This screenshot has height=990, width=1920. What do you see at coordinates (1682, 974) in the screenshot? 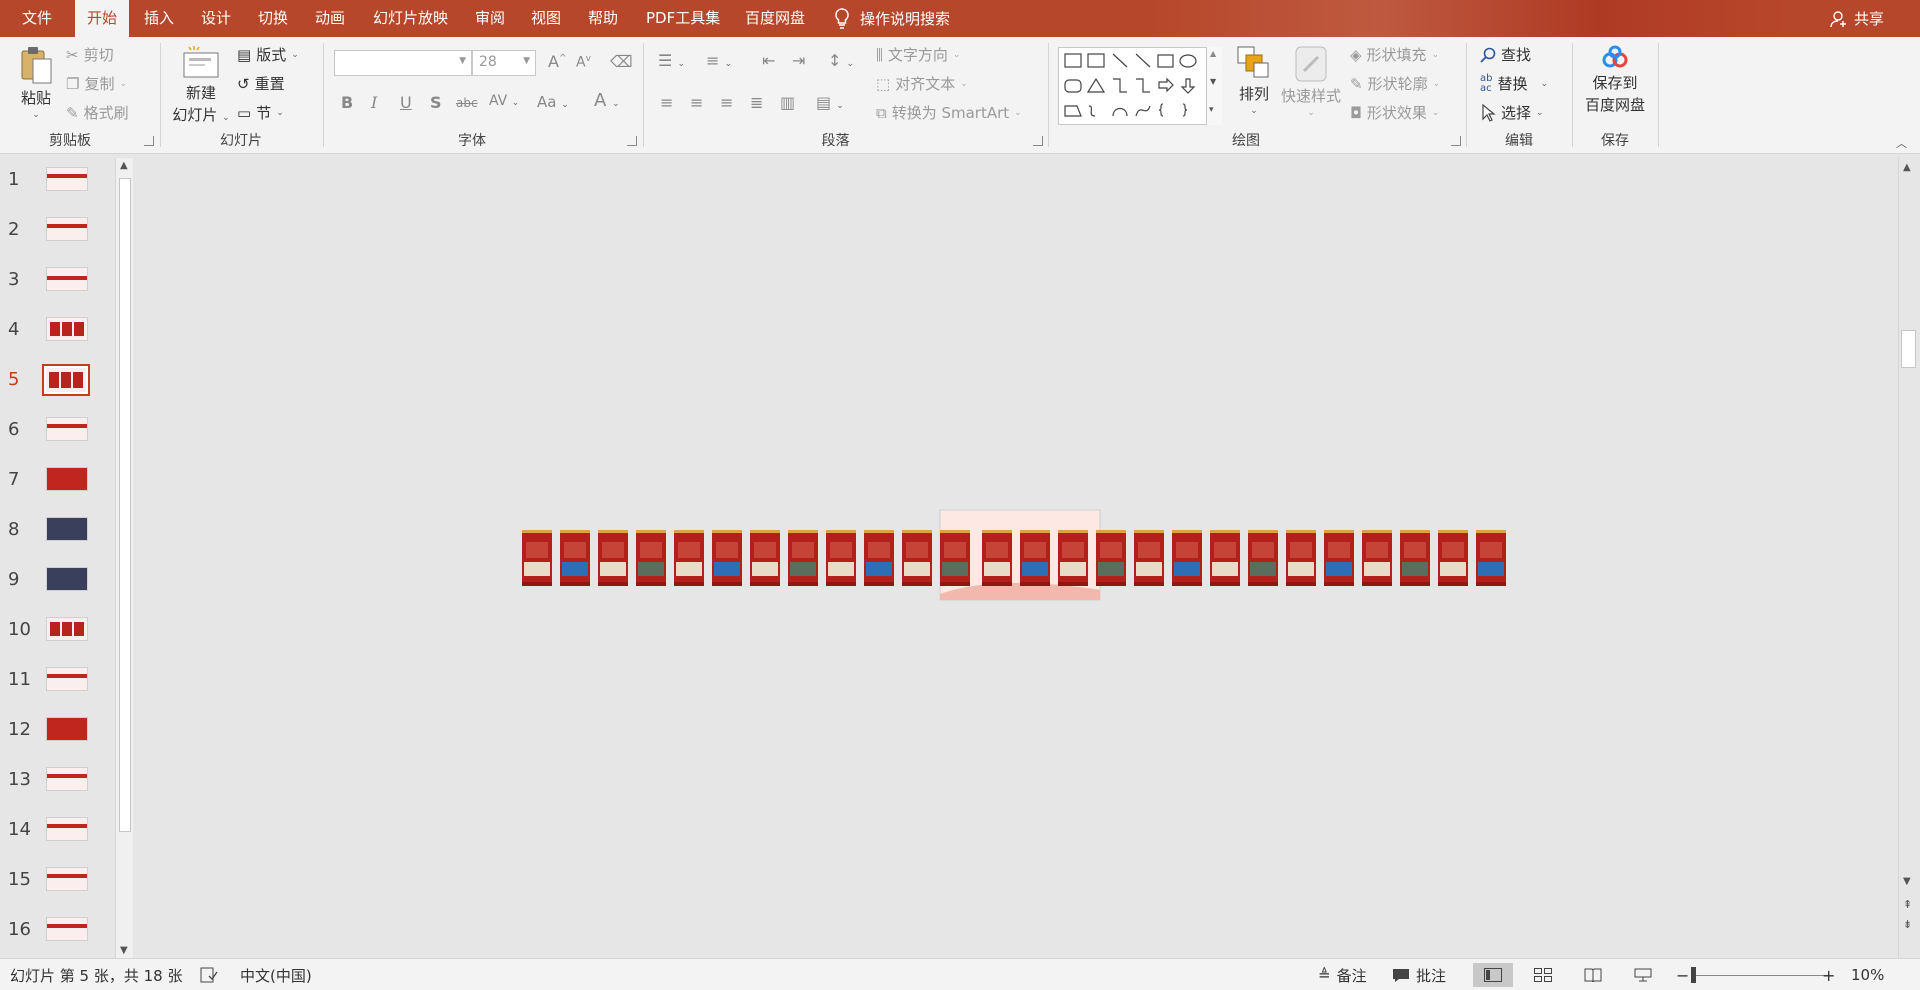
I see `zoom-out-button: −` at bounding box center [1682, 974].